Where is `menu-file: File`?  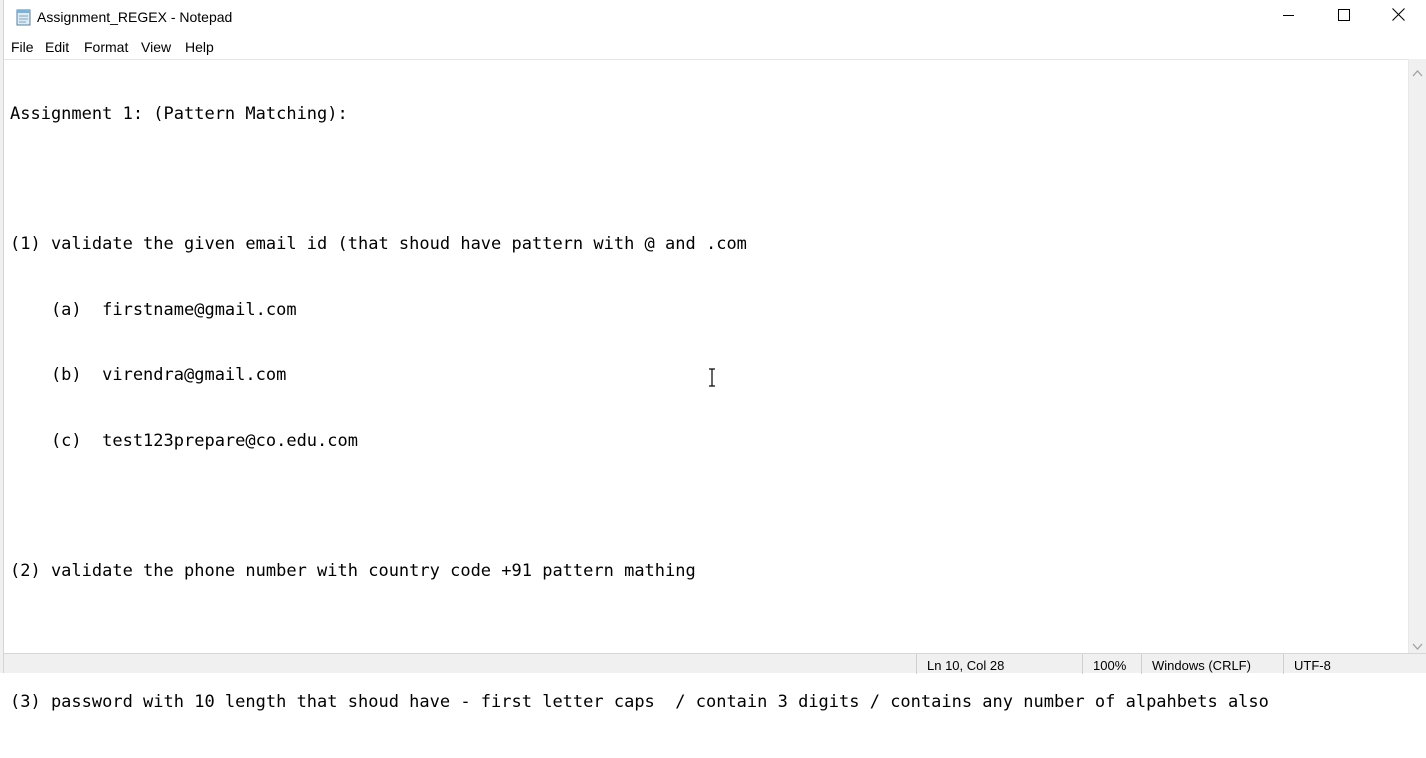 menu-file: File is located at coordinates (22, 47).